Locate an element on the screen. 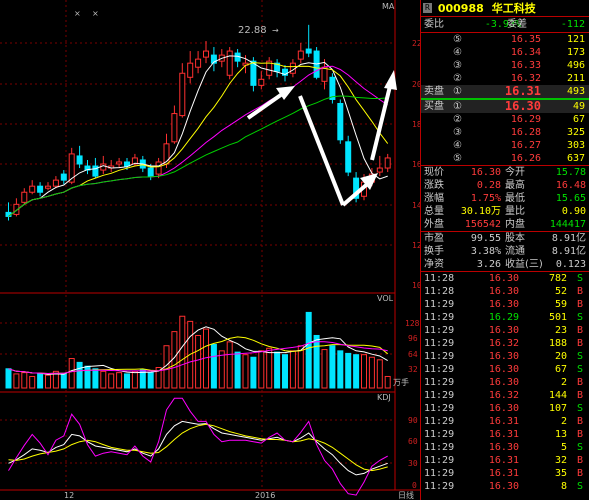 This screenshot has height=500, width=589. tick-volume: 782 is located at coordinates (557, 278).